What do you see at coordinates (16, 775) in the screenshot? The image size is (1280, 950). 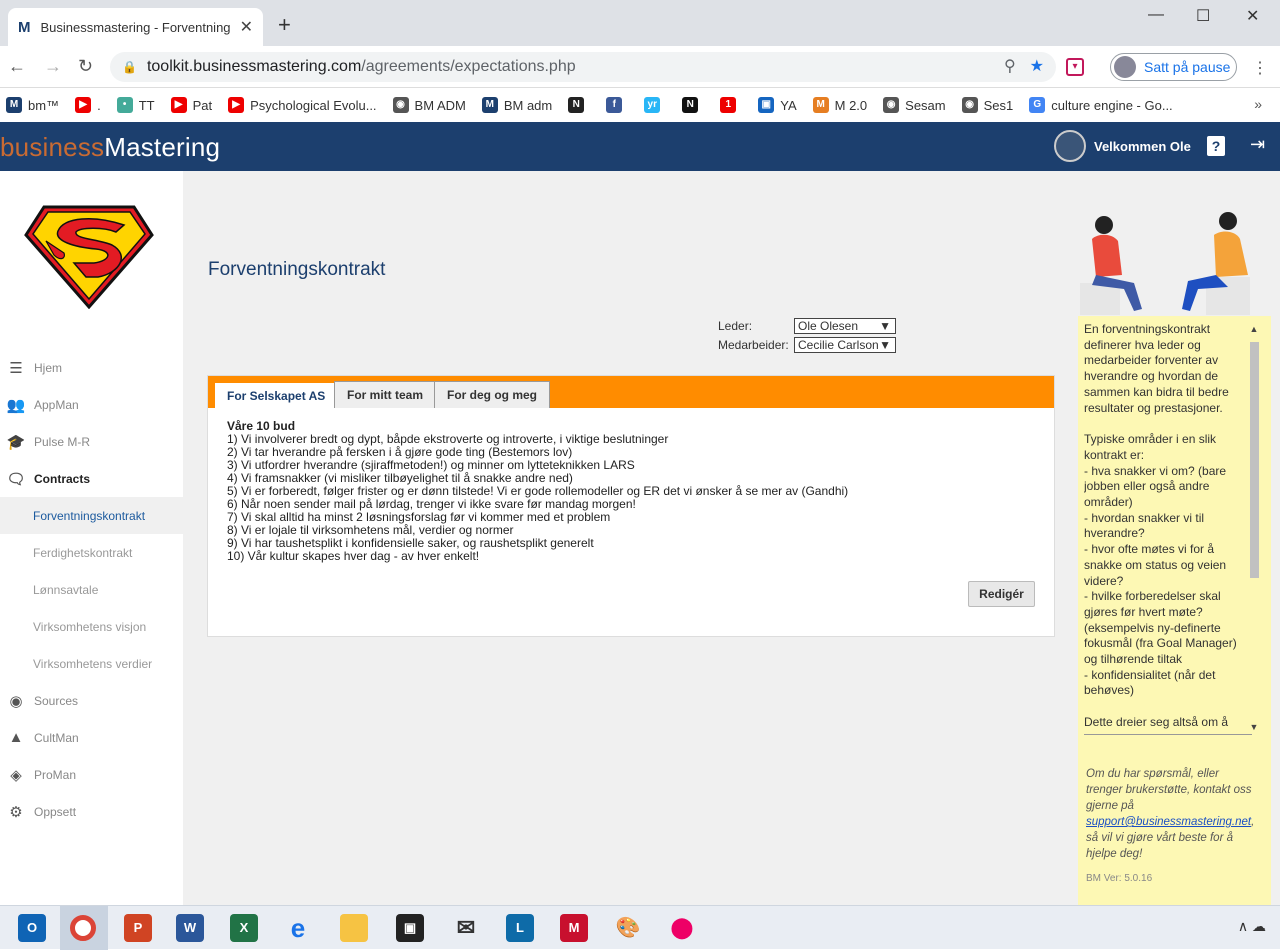 I see `layers-icon: ◈` at bounding box center [16, 775].